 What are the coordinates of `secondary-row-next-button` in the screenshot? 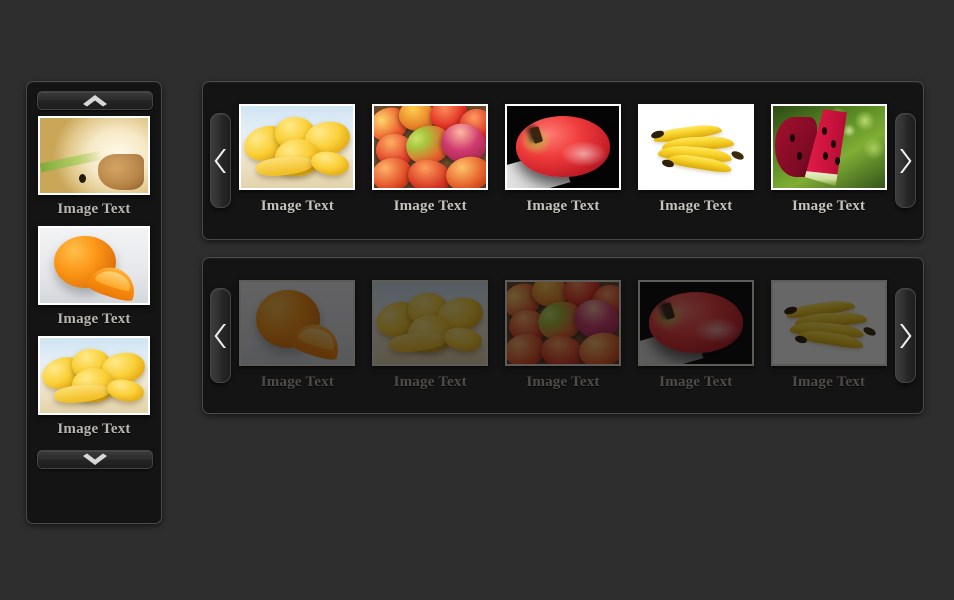 It's located at (905, 335).